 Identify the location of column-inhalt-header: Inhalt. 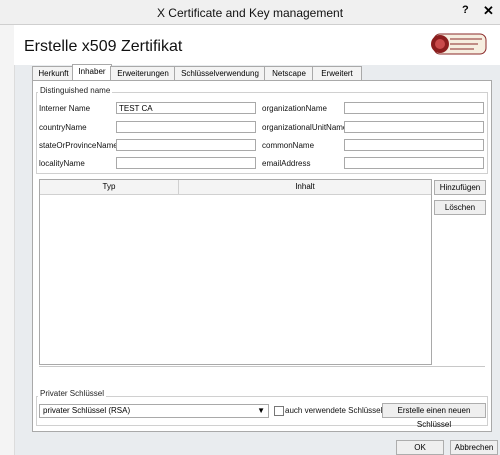
(305, 187).